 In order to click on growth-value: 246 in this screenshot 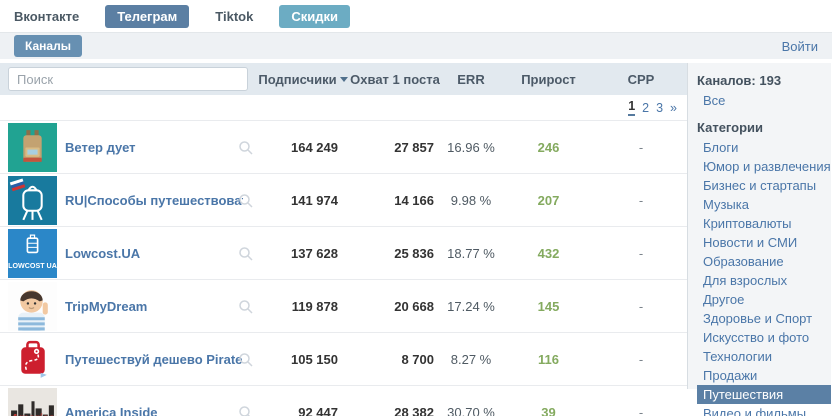, I will do `click(548, 147)`.